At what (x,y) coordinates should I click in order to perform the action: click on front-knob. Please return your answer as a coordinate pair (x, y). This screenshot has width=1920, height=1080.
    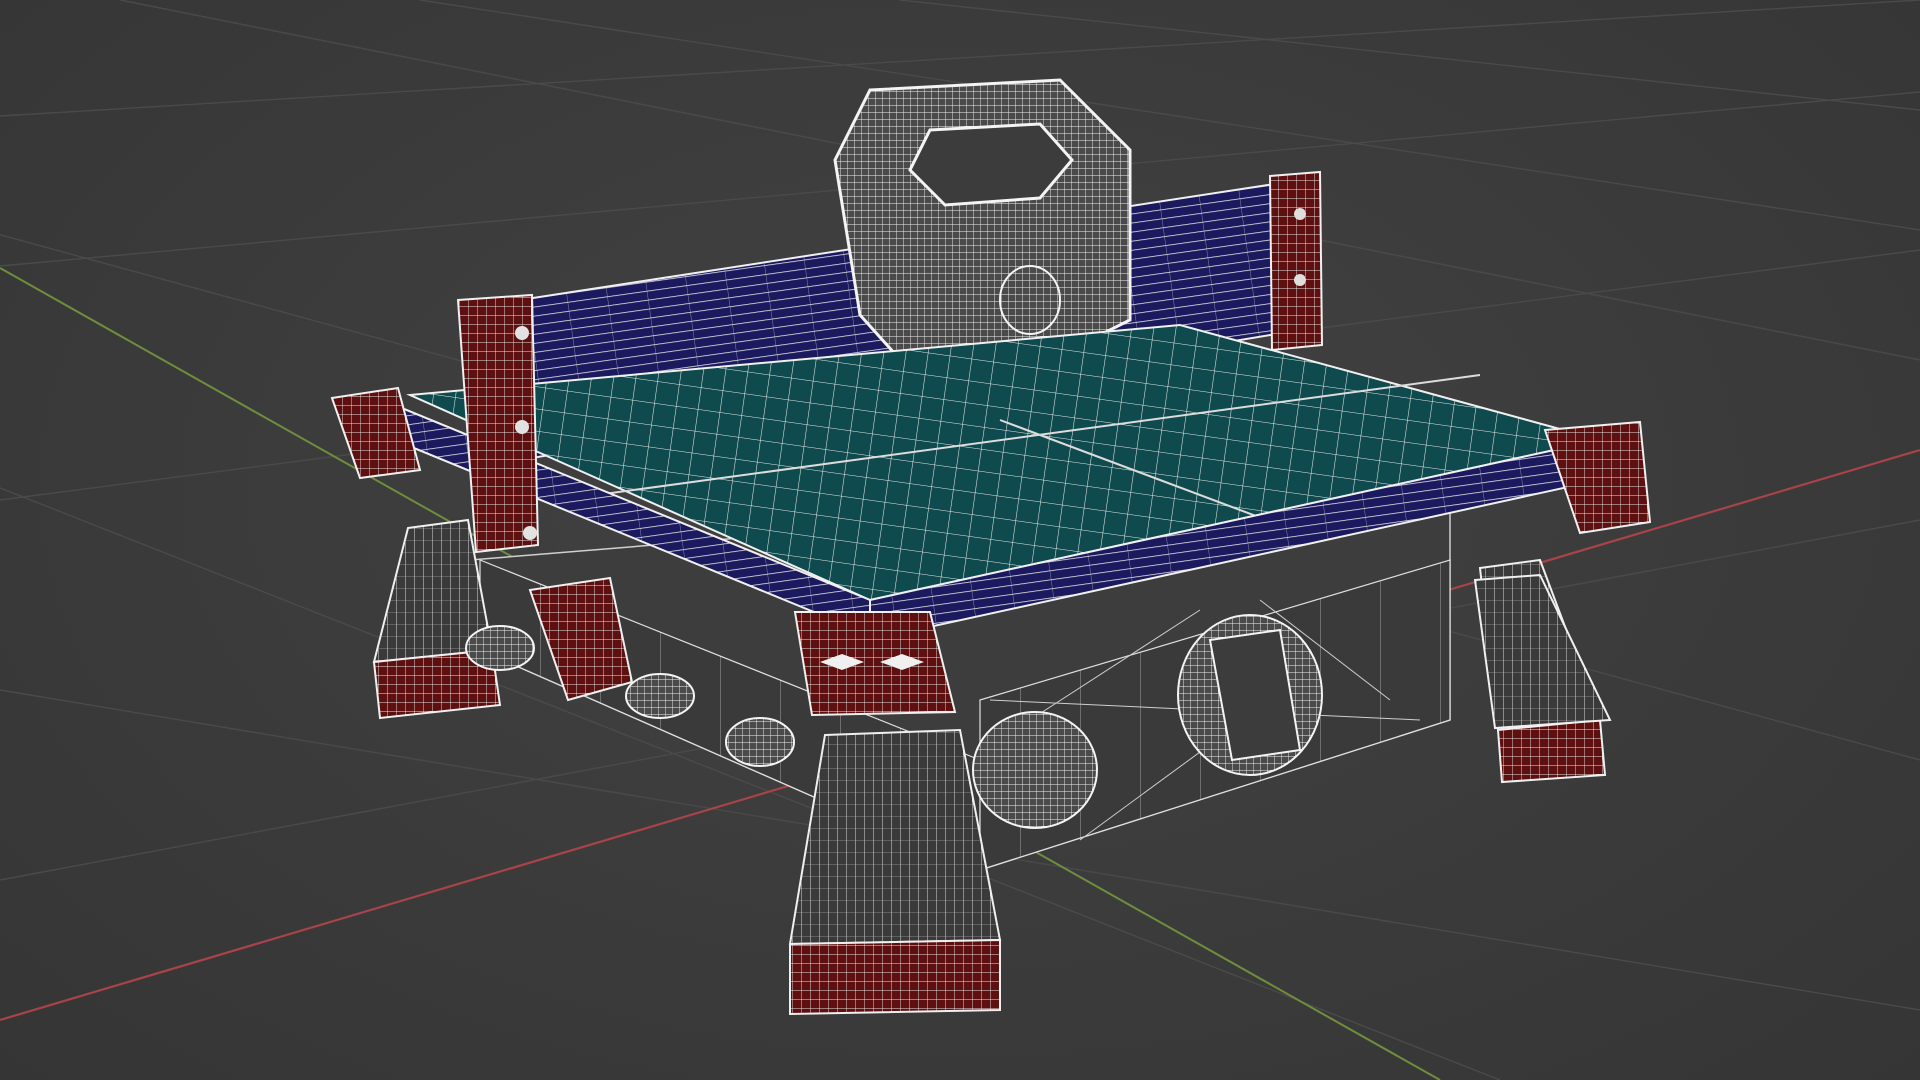
    Looking at the image, I should click on (1035, 770).